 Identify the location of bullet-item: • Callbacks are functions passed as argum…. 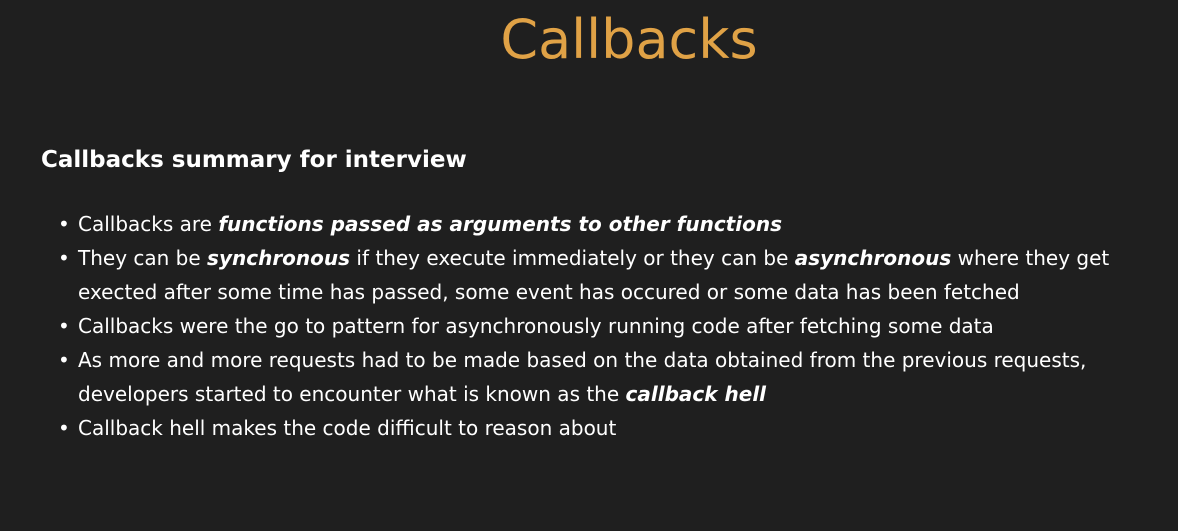
(613, 224).